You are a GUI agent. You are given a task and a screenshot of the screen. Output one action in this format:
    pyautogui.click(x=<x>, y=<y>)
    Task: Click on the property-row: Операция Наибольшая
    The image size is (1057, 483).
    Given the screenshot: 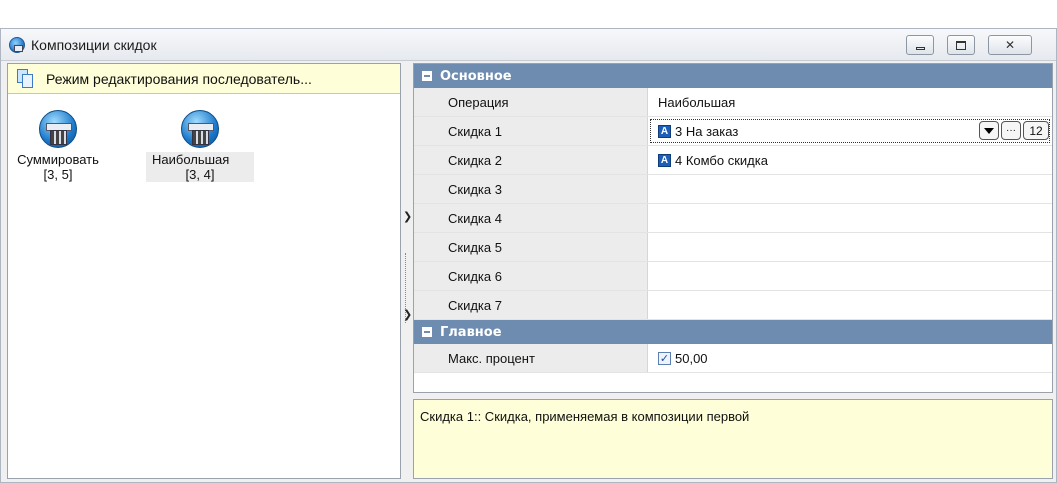 What is the action you would take?
    pyautogui.click(x=733, y=102)
    